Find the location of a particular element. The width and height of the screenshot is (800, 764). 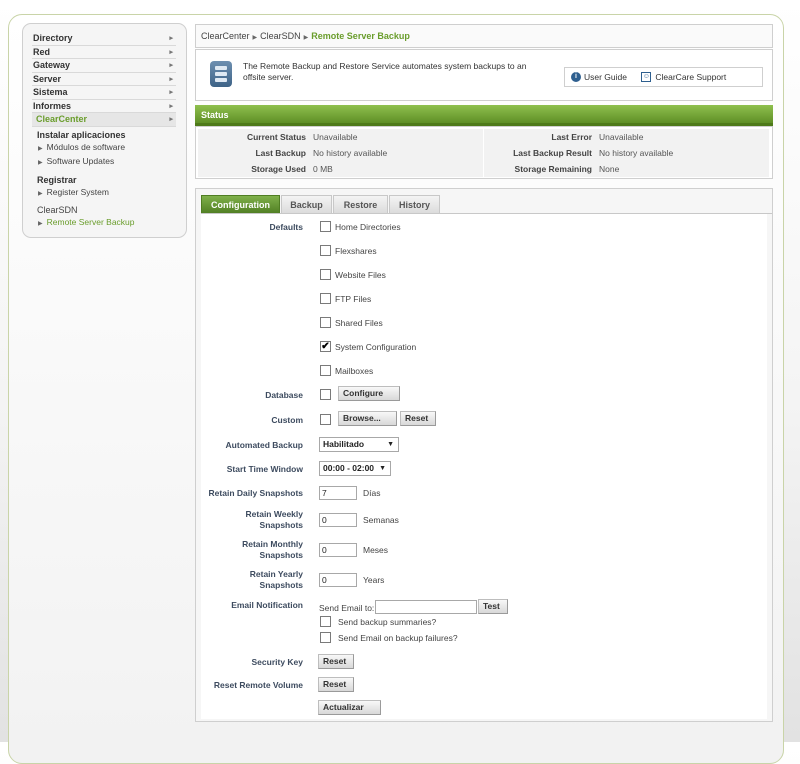

checkbox-ftp-files is located at coordinates (325, 298).